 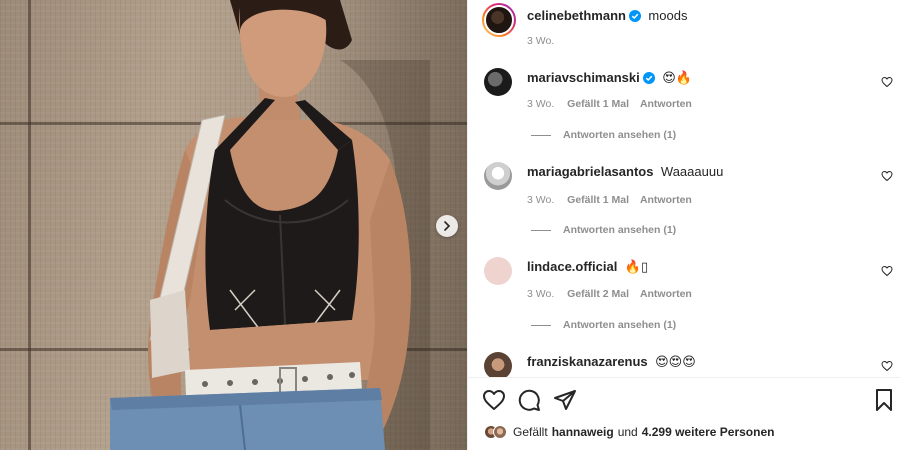 I want to click on comment-username: mariagabrielasantos, so click(x=590, y=171).